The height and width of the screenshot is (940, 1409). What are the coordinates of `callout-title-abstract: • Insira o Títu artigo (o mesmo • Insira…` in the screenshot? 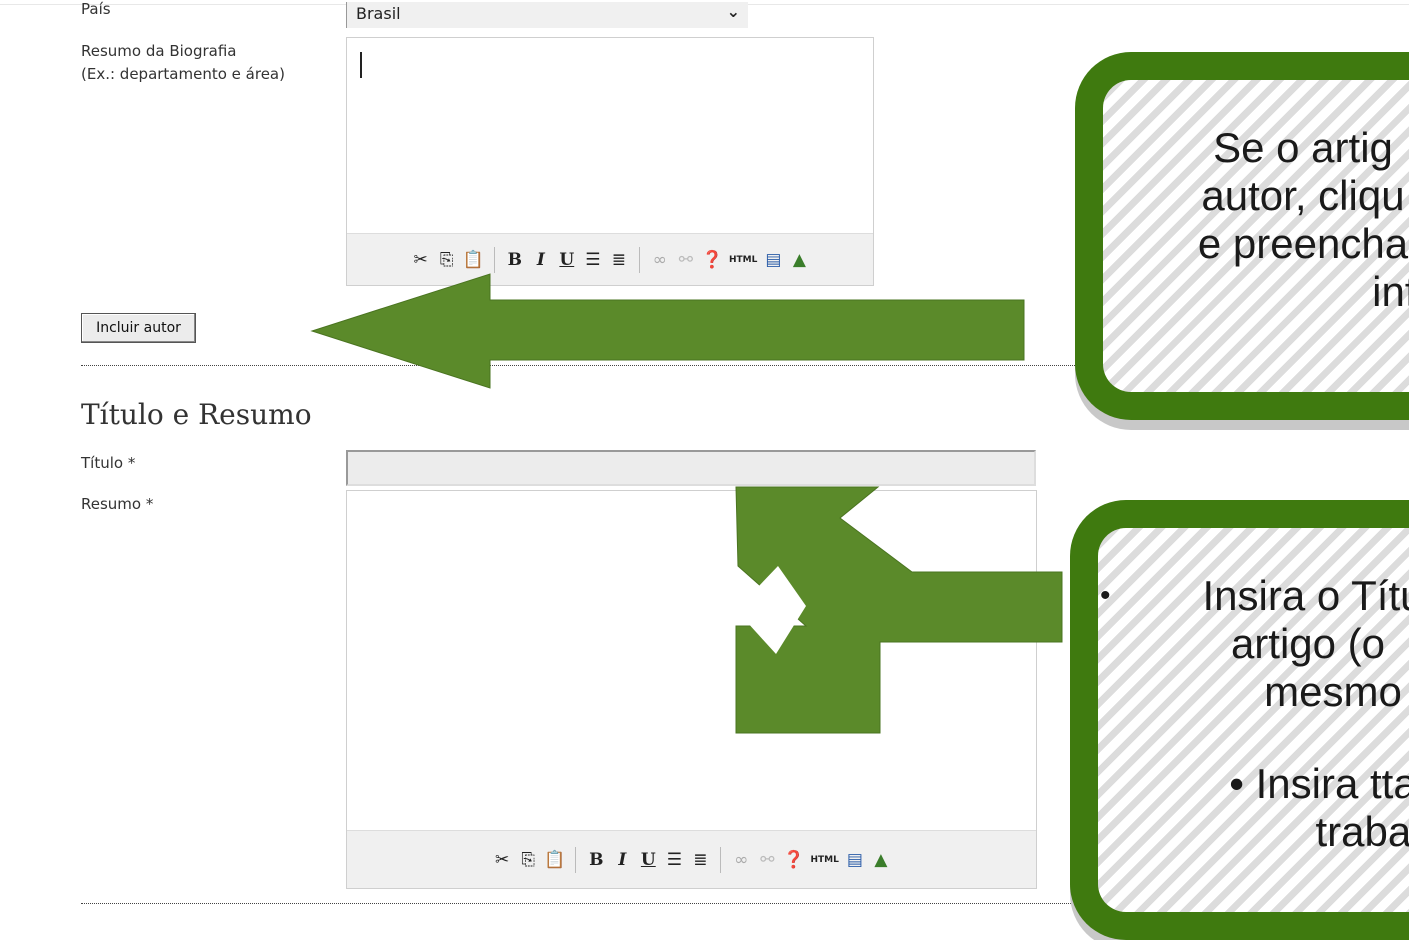 It's located at (1239, 720).